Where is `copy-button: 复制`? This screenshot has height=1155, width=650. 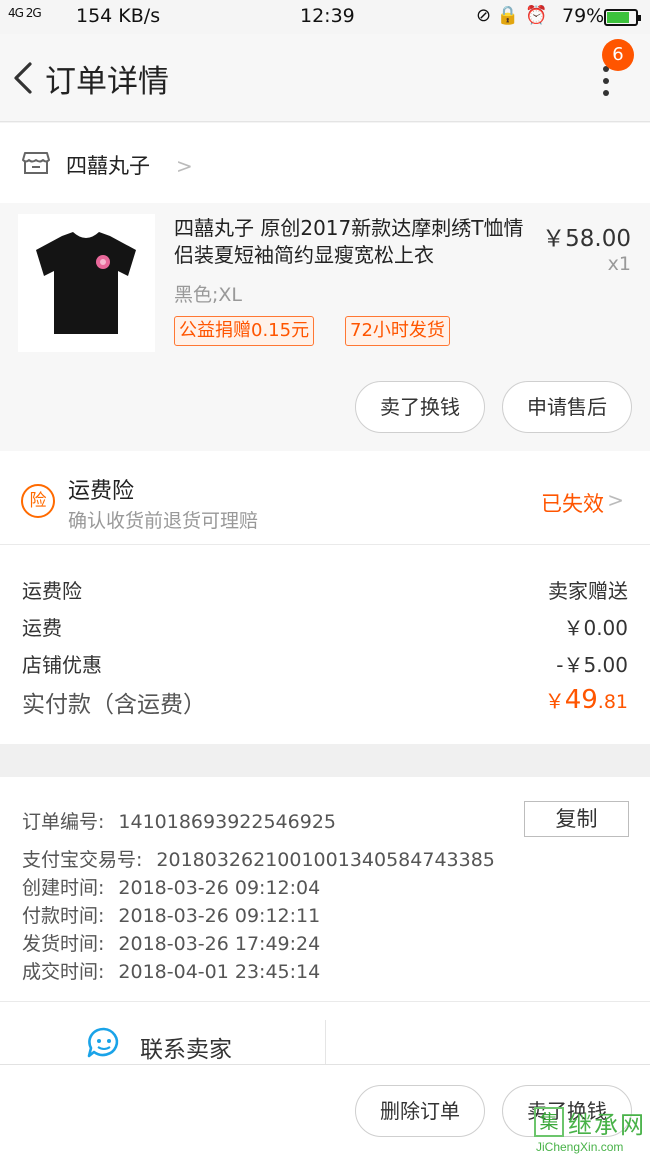
copy-button: 复制 is located at coordinates (576, 819).